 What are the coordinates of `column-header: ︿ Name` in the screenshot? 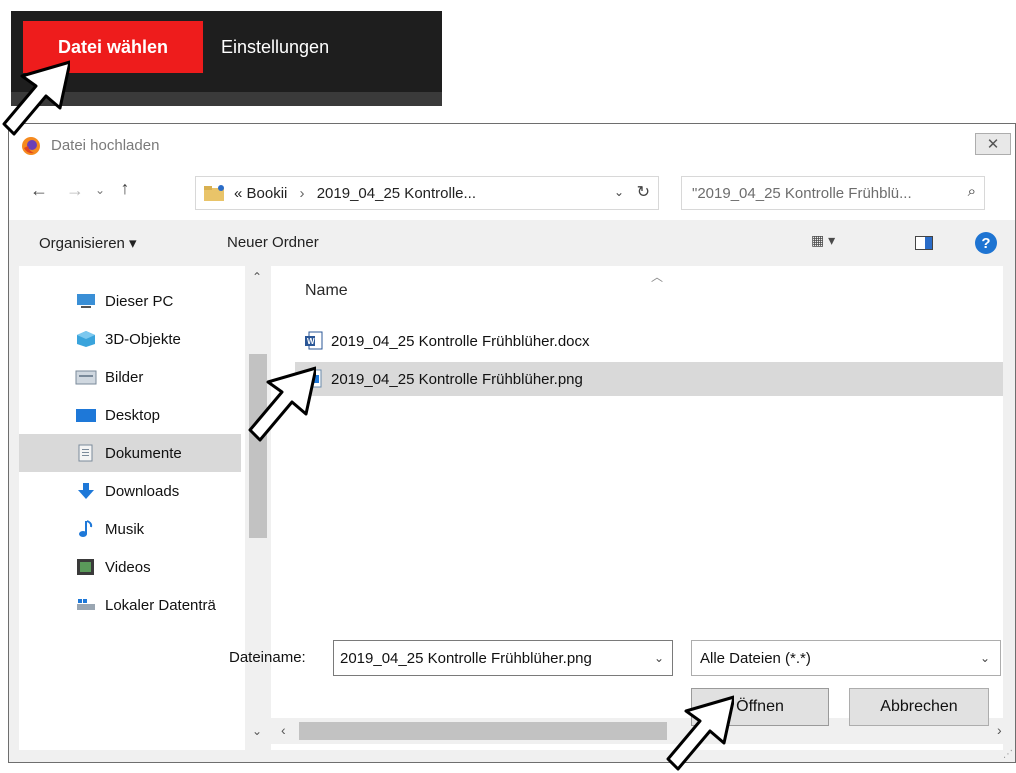 It's located at (637, 294).